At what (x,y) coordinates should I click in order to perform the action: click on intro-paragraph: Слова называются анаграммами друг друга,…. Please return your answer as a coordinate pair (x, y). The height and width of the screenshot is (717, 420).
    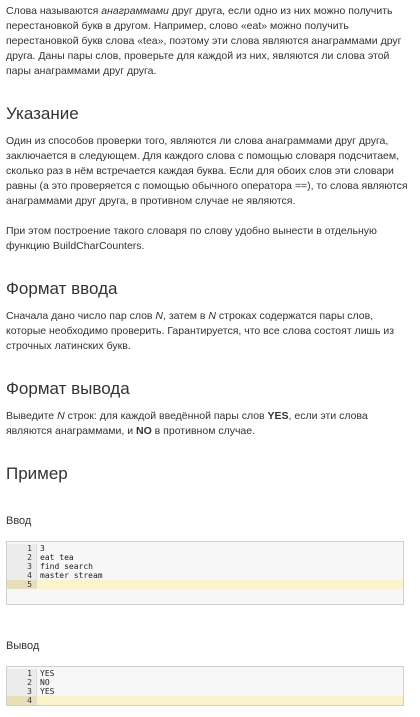
    Looking at the image, I should click on (210, 41).